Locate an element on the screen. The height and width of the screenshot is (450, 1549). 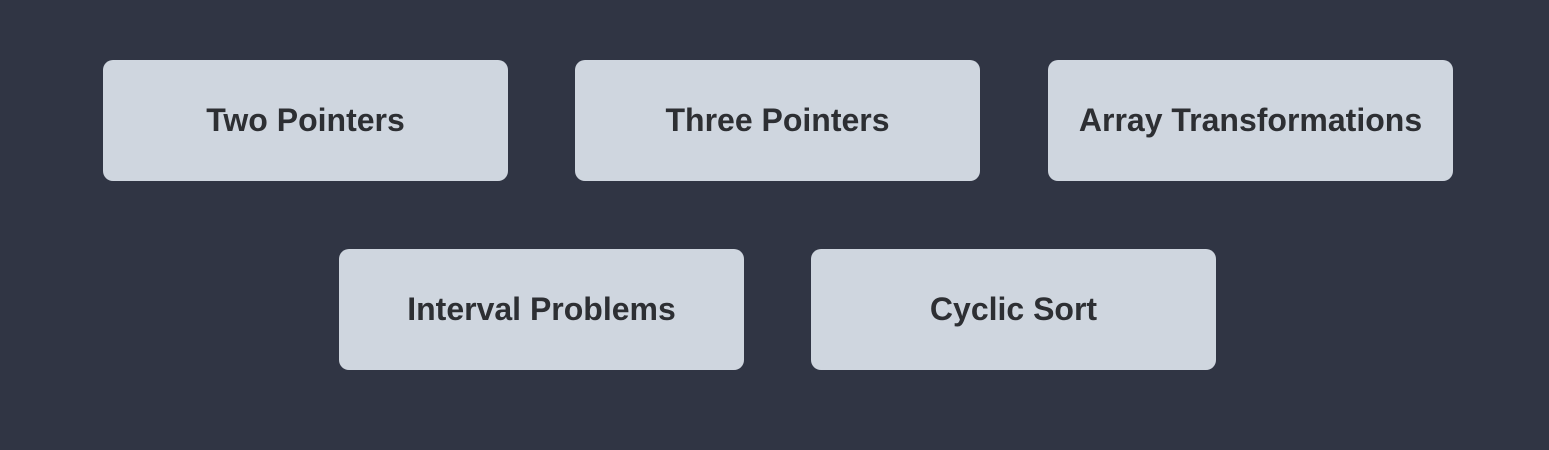
topic-label: Interval Problems is located at coordinates (541, 309).